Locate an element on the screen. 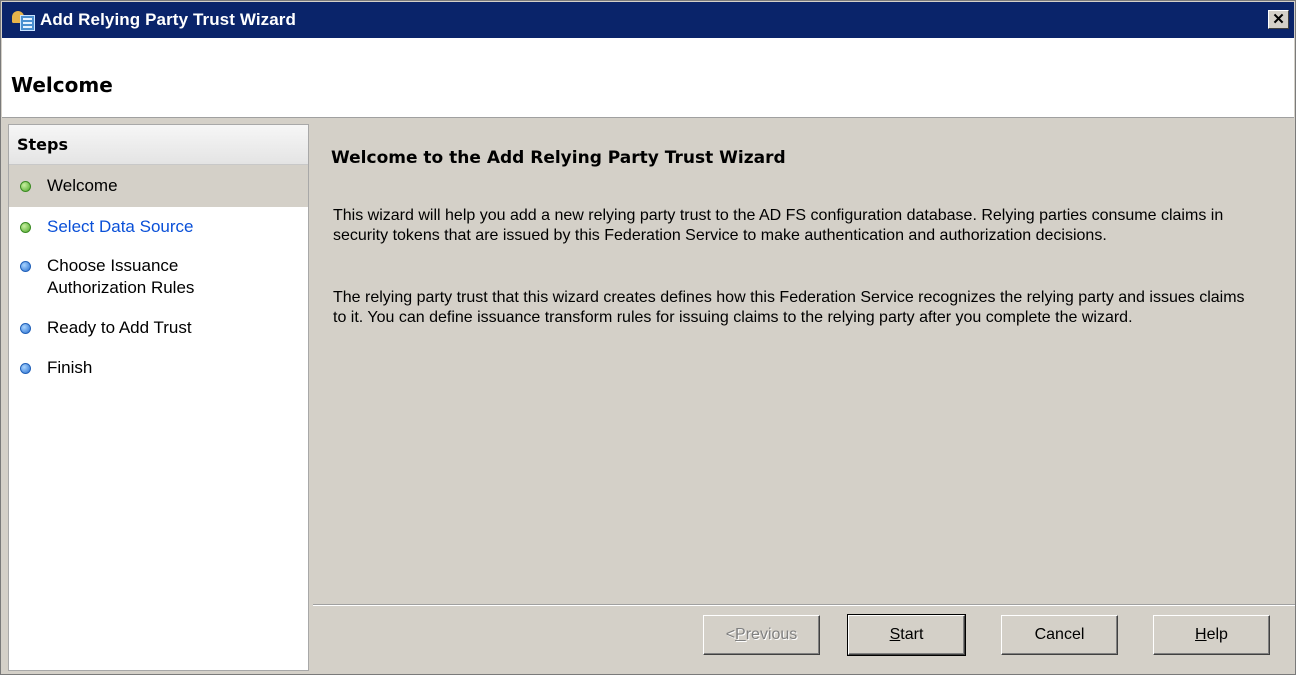 The image size is (1296, 675). step-label: Ready to Add Trust is located at coordinates (119, 327).